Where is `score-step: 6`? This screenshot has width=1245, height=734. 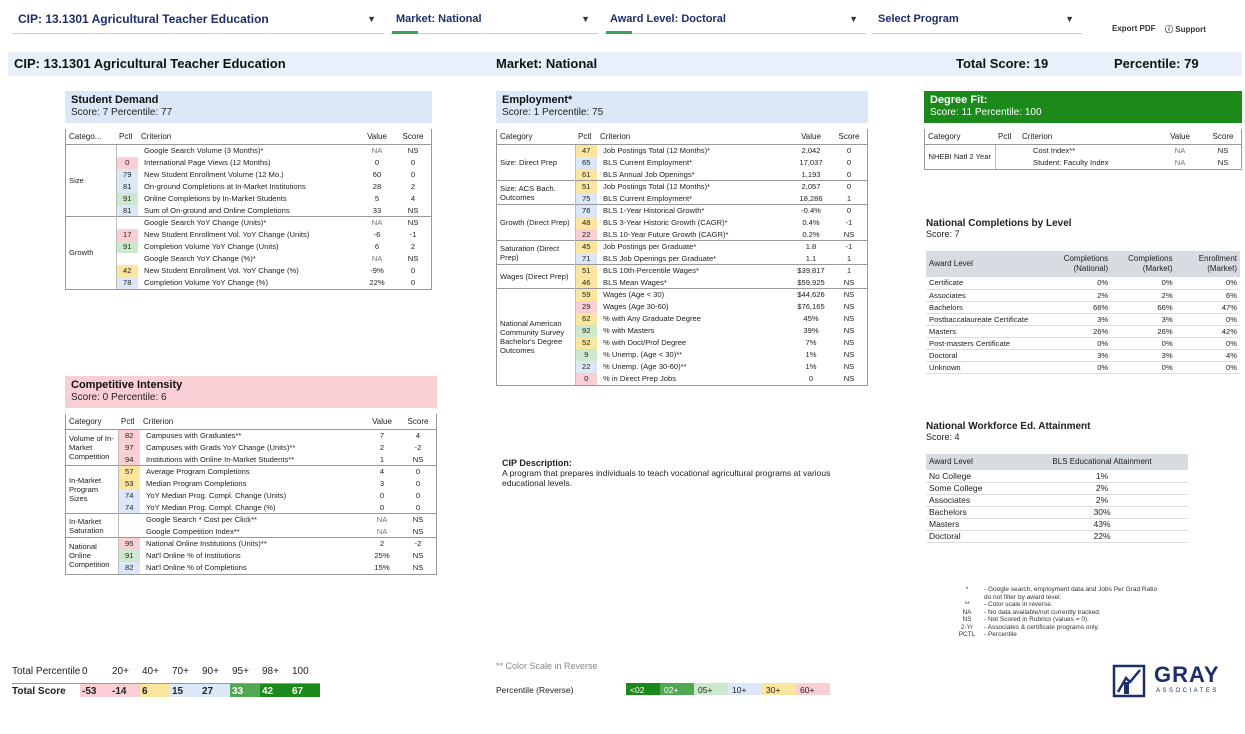 score-step: 6 is located at coordinates (155, 690).